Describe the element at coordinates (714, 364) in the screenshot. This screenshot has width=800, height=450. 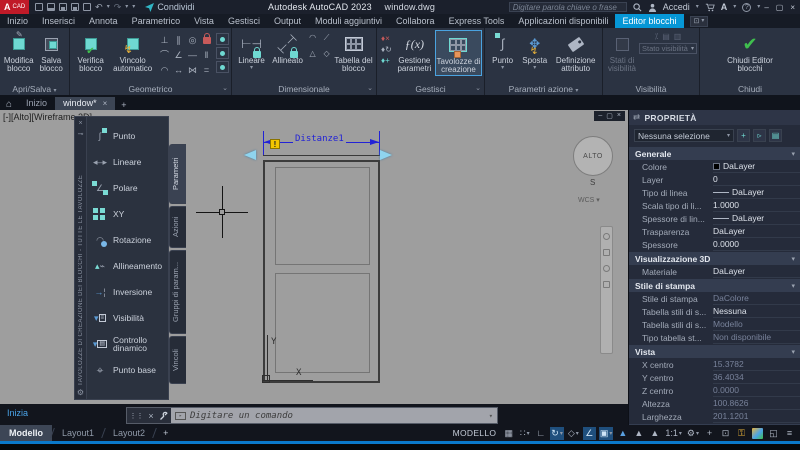
I see `prop-row-x-centro: X centro 15.3782` at that location.